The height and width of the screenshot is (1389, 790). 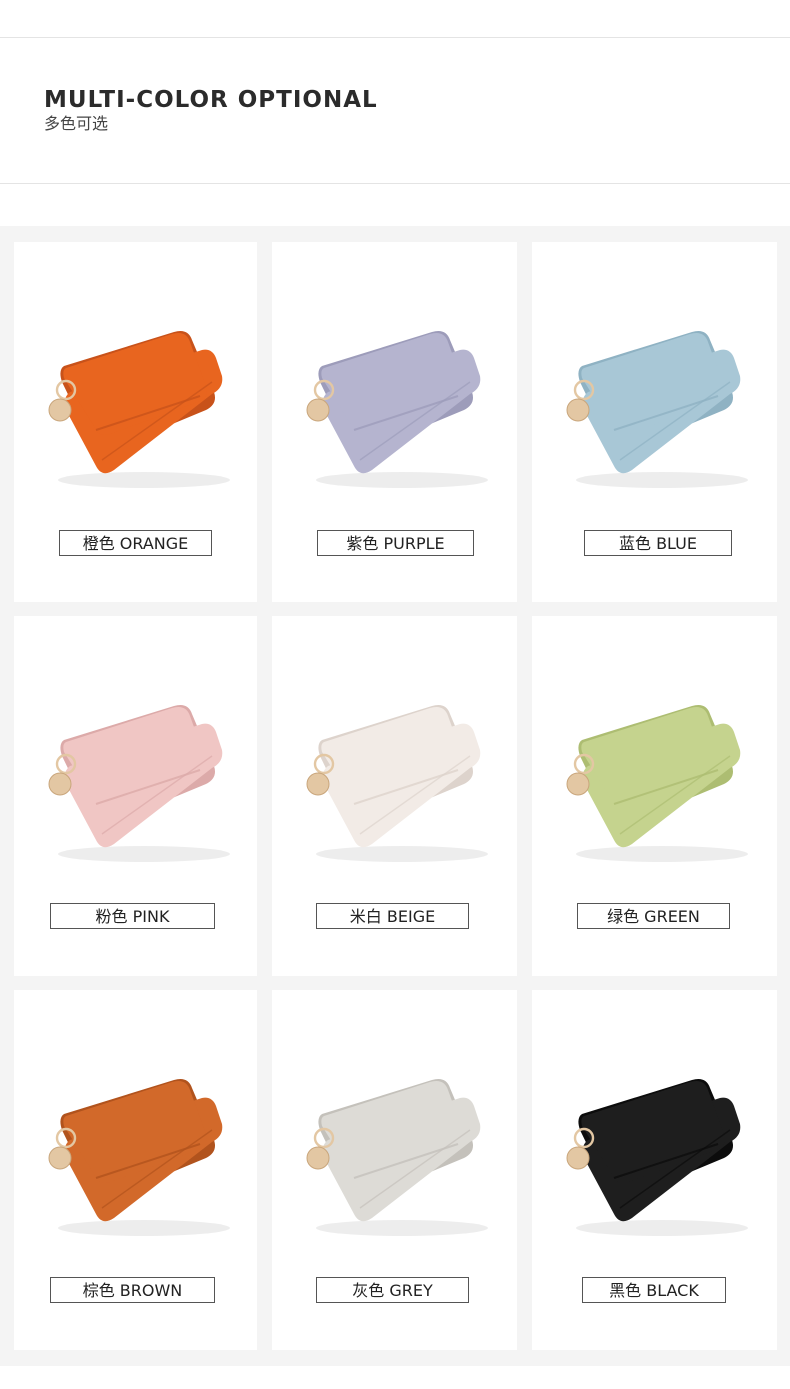 What do you see at coordinates (132, 916) in the screenshot?
I see `color-label: 粉色 PINK` at bounding box center [132, 916].